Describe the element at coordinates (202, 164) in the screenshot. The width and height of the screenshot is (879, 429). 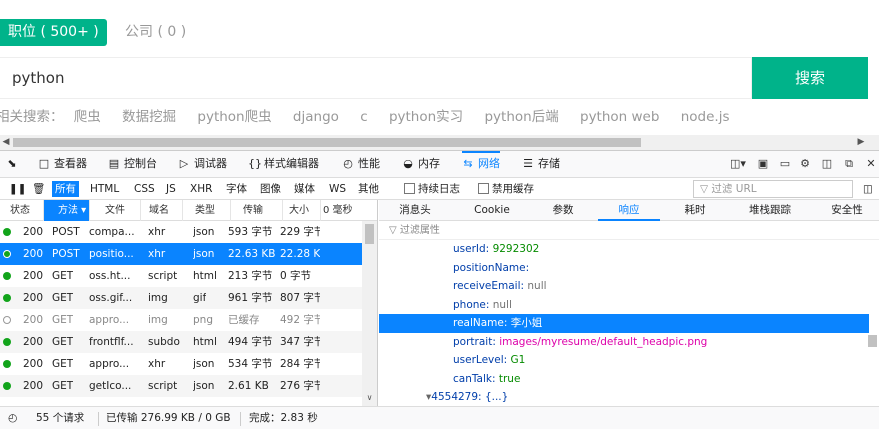
I see `tab-debugger: ▷ 调试器` at that location.